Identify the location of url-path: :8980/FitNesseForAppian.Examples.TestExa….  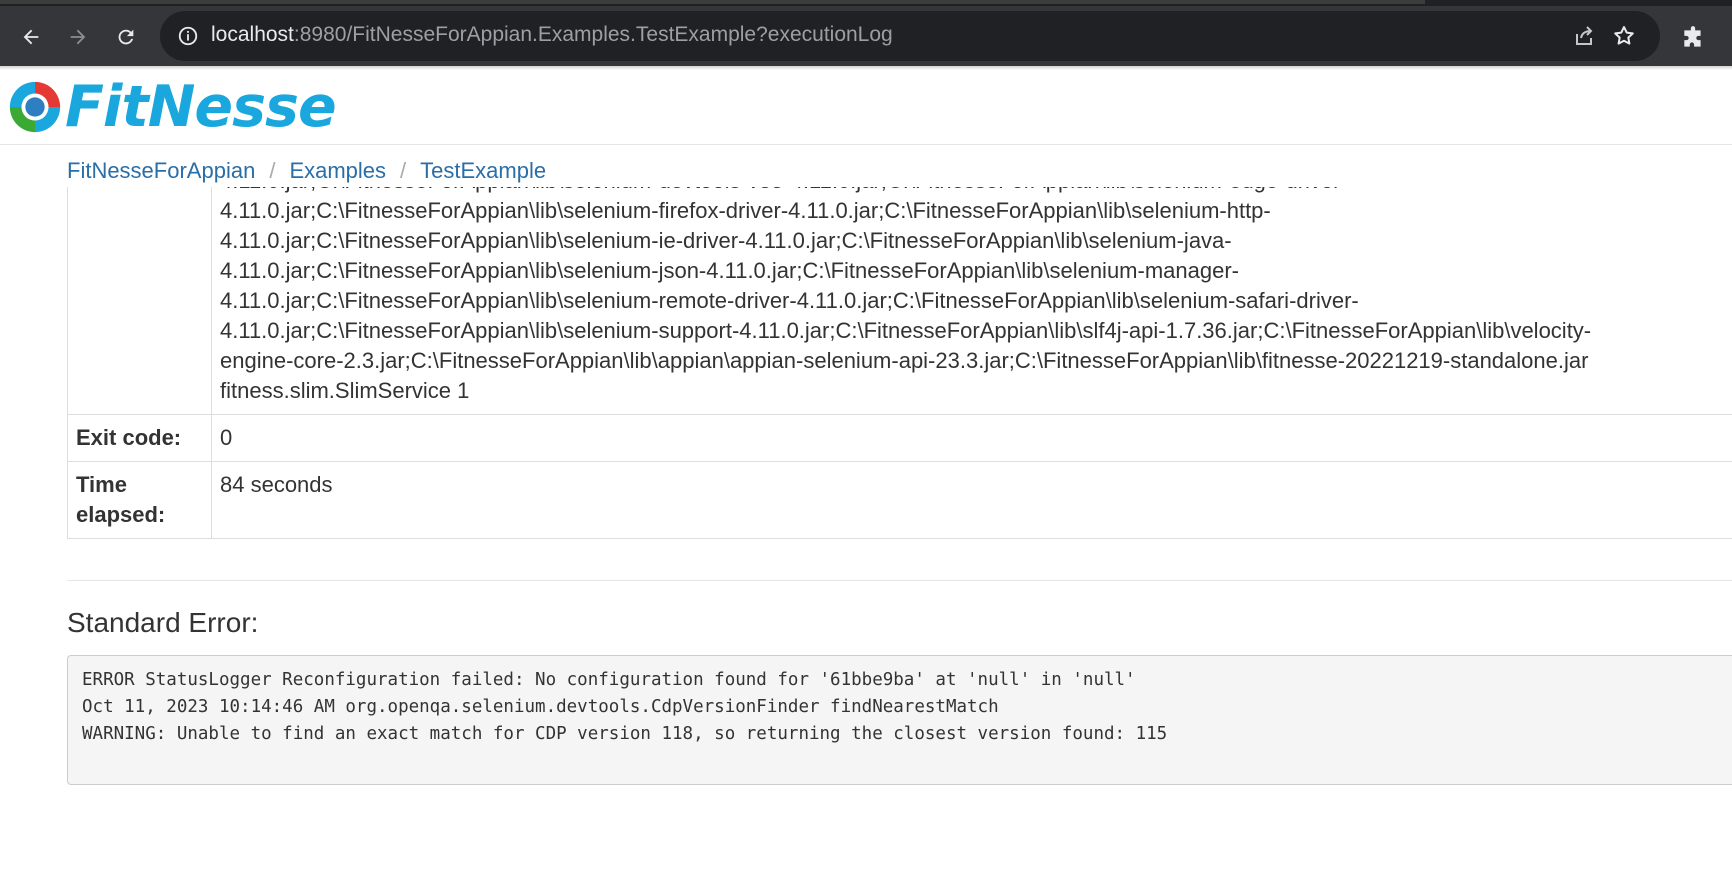
(593, 34).